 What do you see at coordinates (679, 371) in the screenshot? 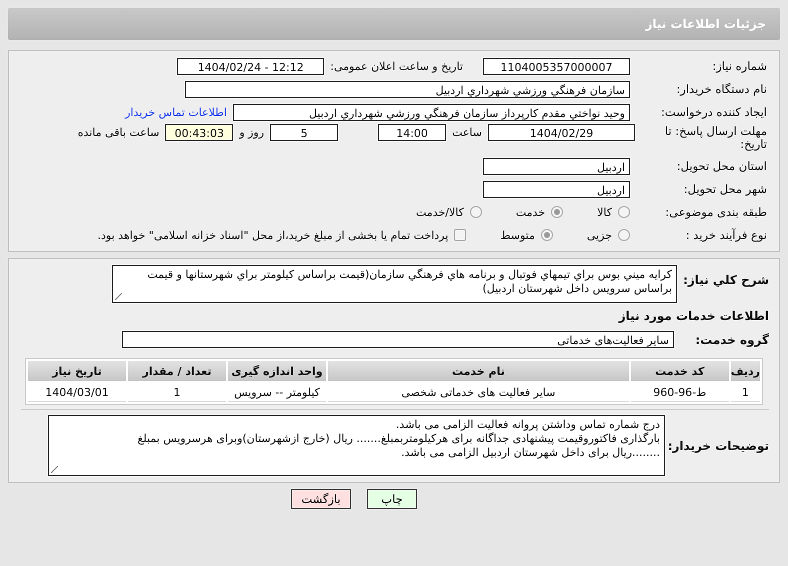
I see `column-header: کد خدمت` at bounding box center [679, 371].